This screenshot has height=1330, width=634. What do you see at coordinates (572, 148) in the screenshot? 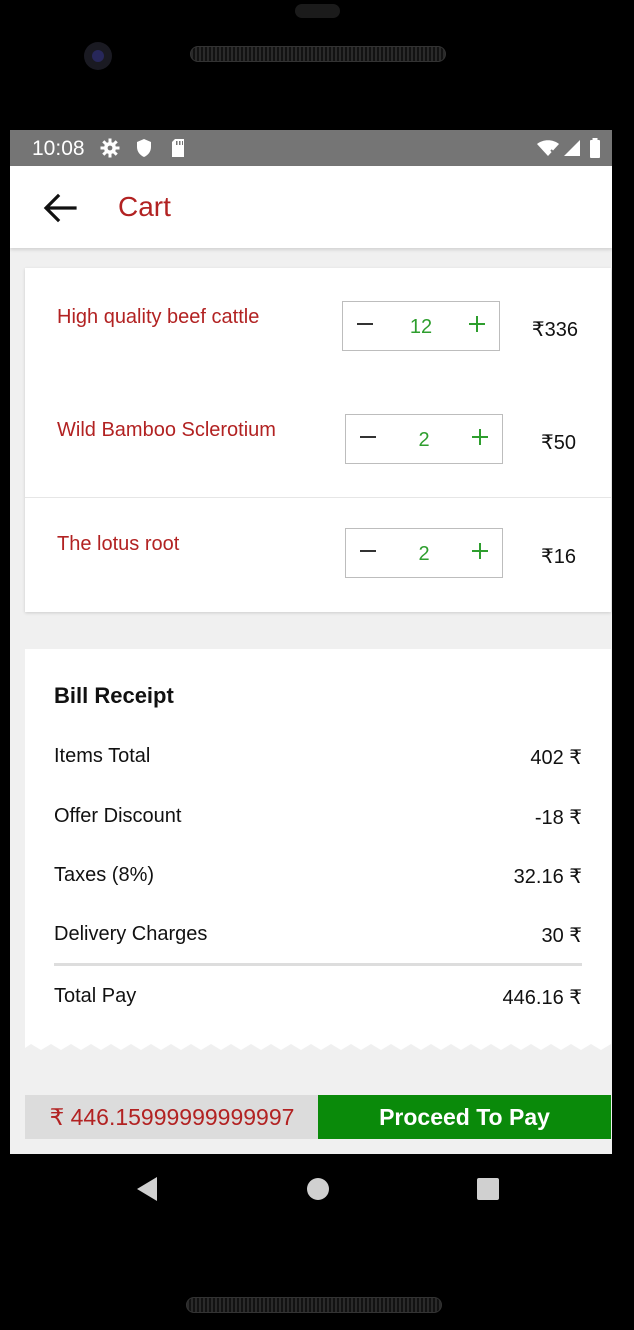
I see `signal-icon` at bounding box center [572, 148].